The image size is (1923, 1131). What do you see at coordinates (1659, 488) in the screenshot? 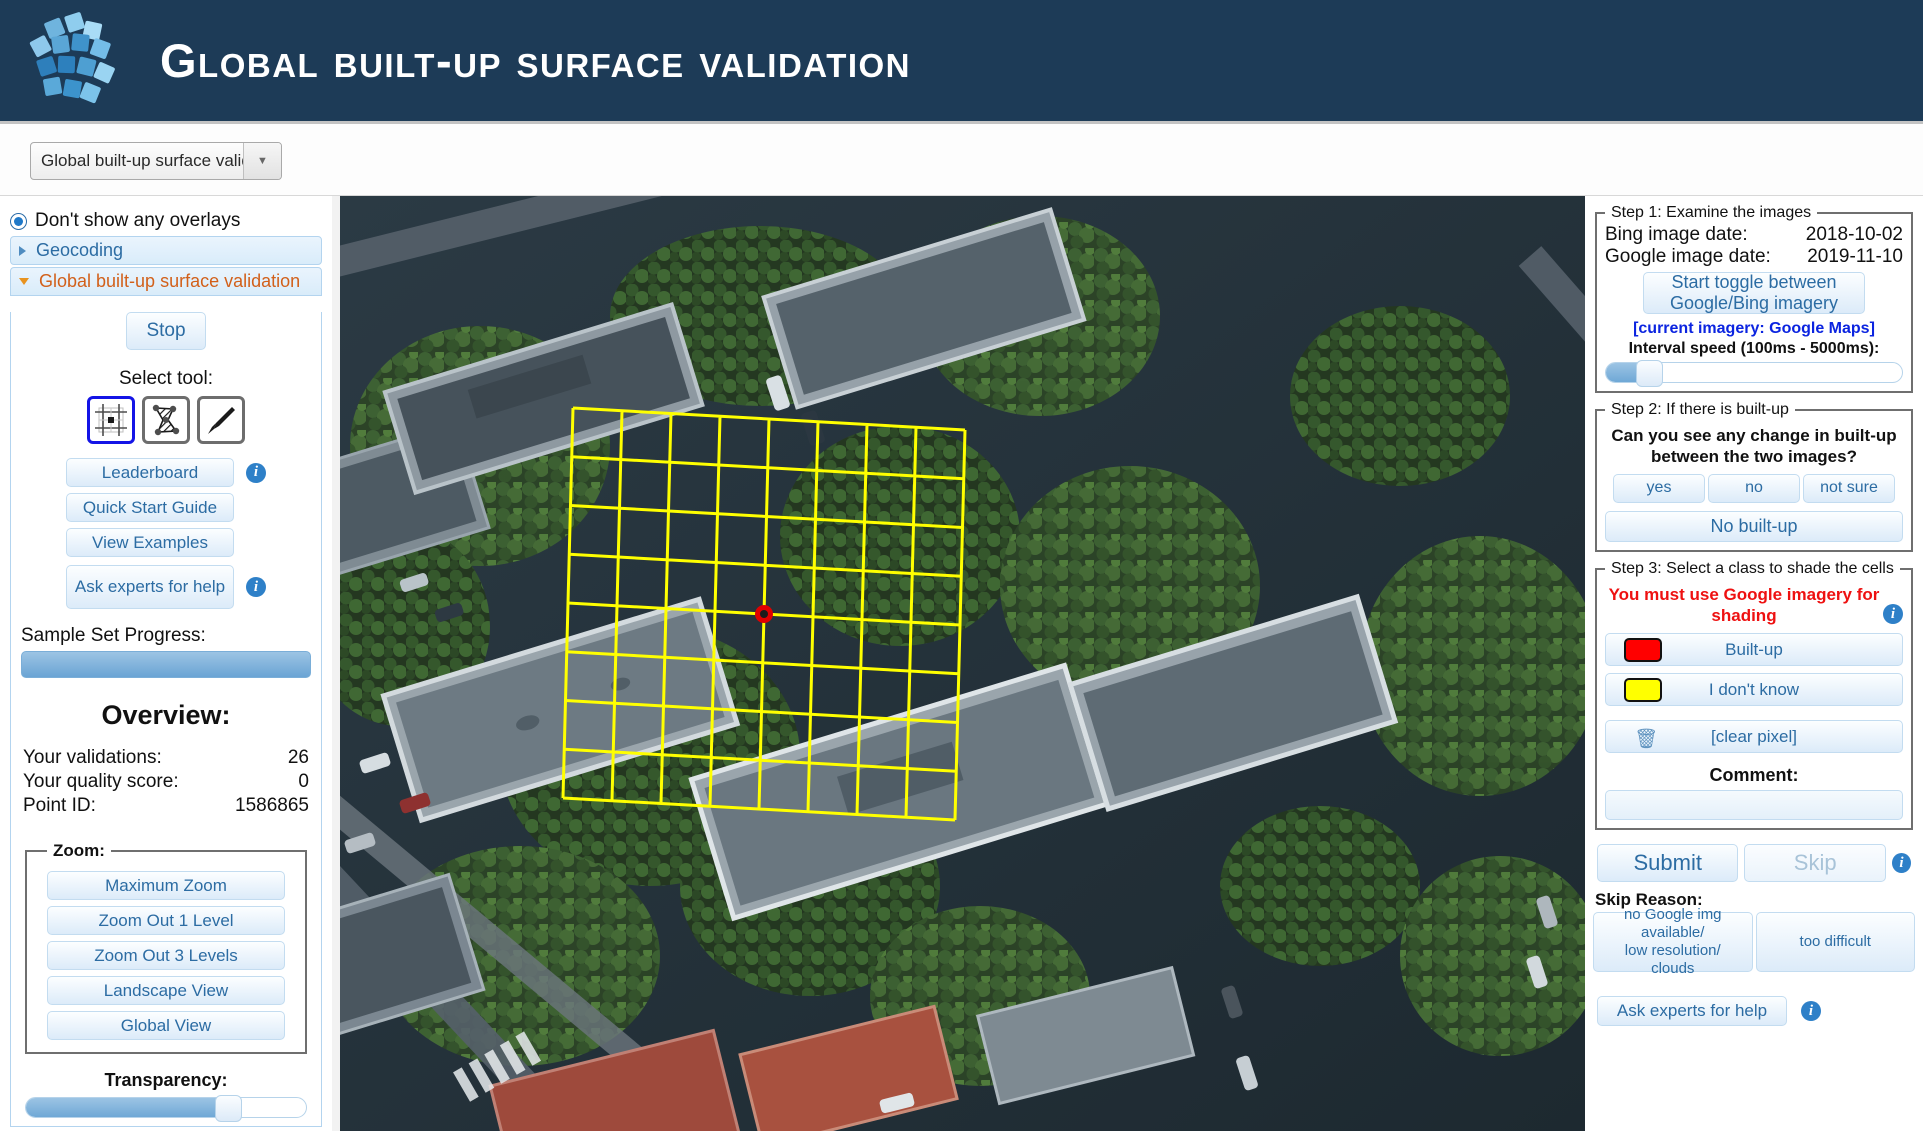
I see `answer-yes-button: yes` at bounding box center [1659, 488].